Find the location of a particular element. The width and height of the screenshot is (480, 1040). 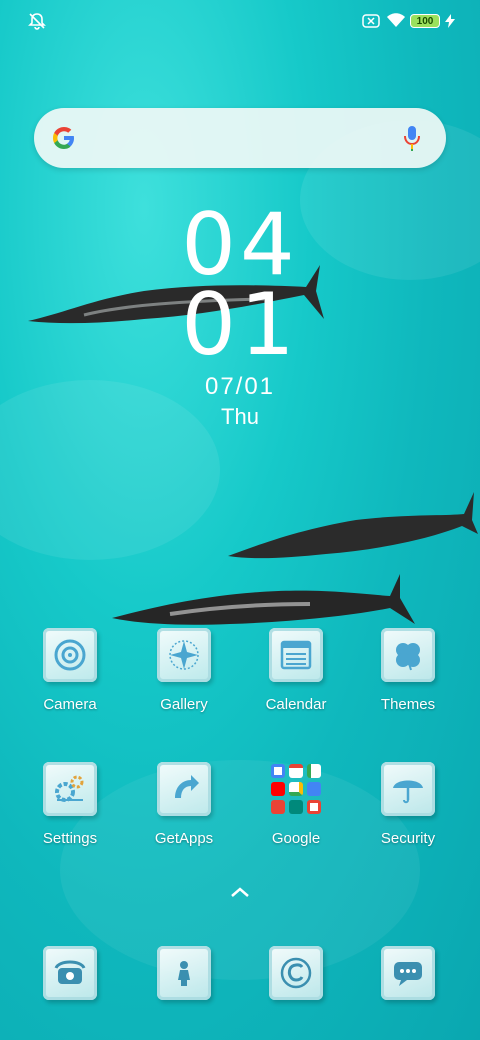

app-security: Security is located at coordinates (408, 804).